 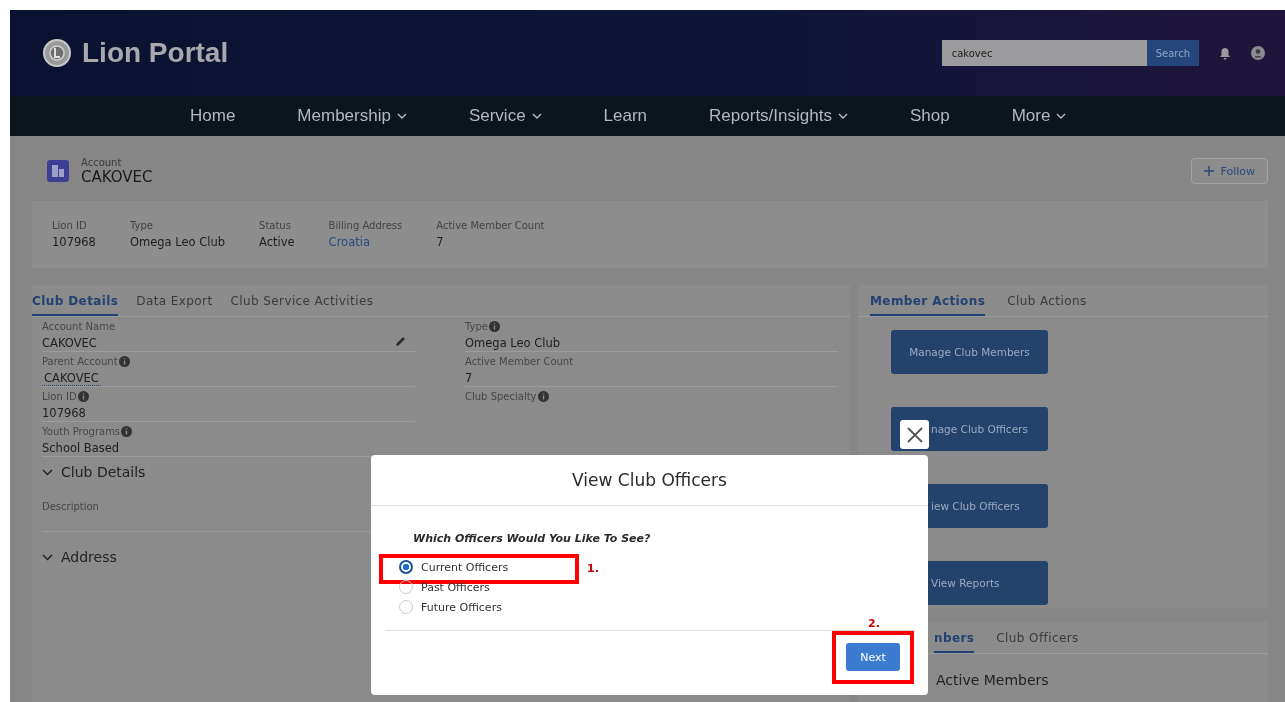 I want to click on field-label: Club Specialty, so click(x=501, y=396).